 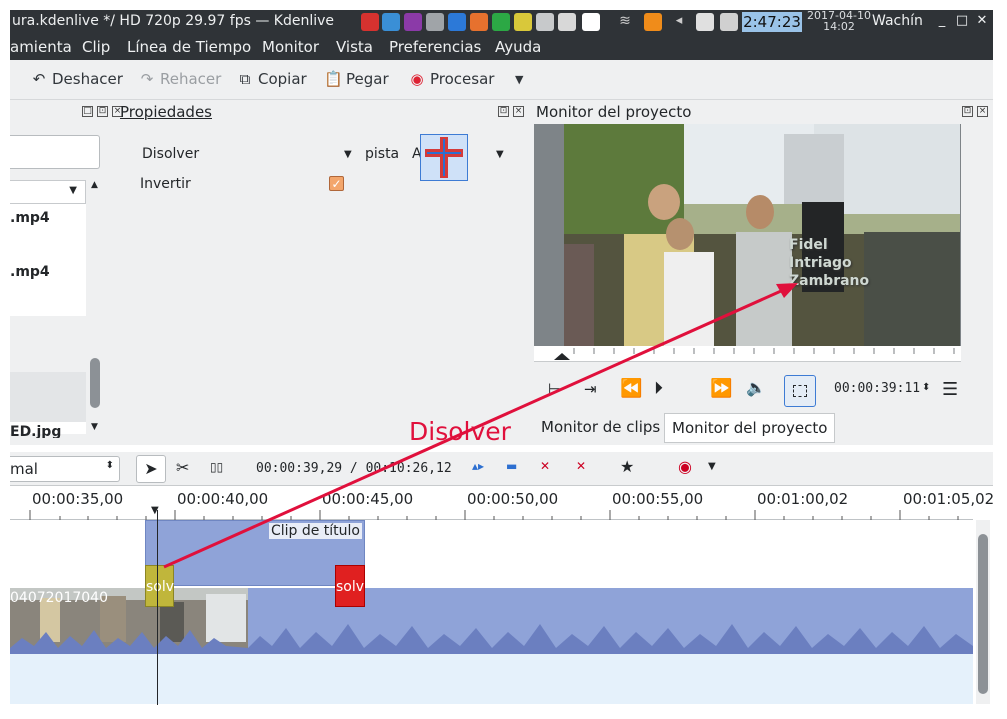 What do you see at coordinates (982, 21) in the screenshot?
I see `close-button: ✕` at bounding box center [982, 21].